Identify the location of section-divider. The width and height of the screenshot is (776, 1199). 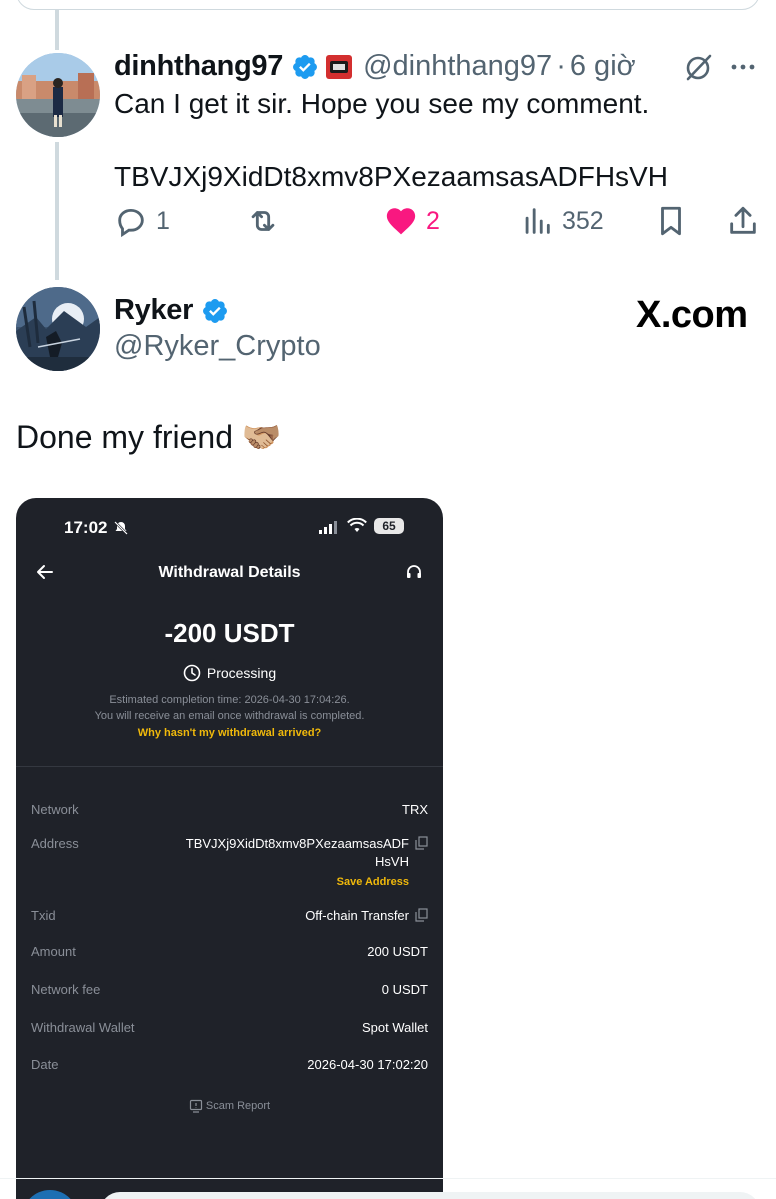
(229, 766).